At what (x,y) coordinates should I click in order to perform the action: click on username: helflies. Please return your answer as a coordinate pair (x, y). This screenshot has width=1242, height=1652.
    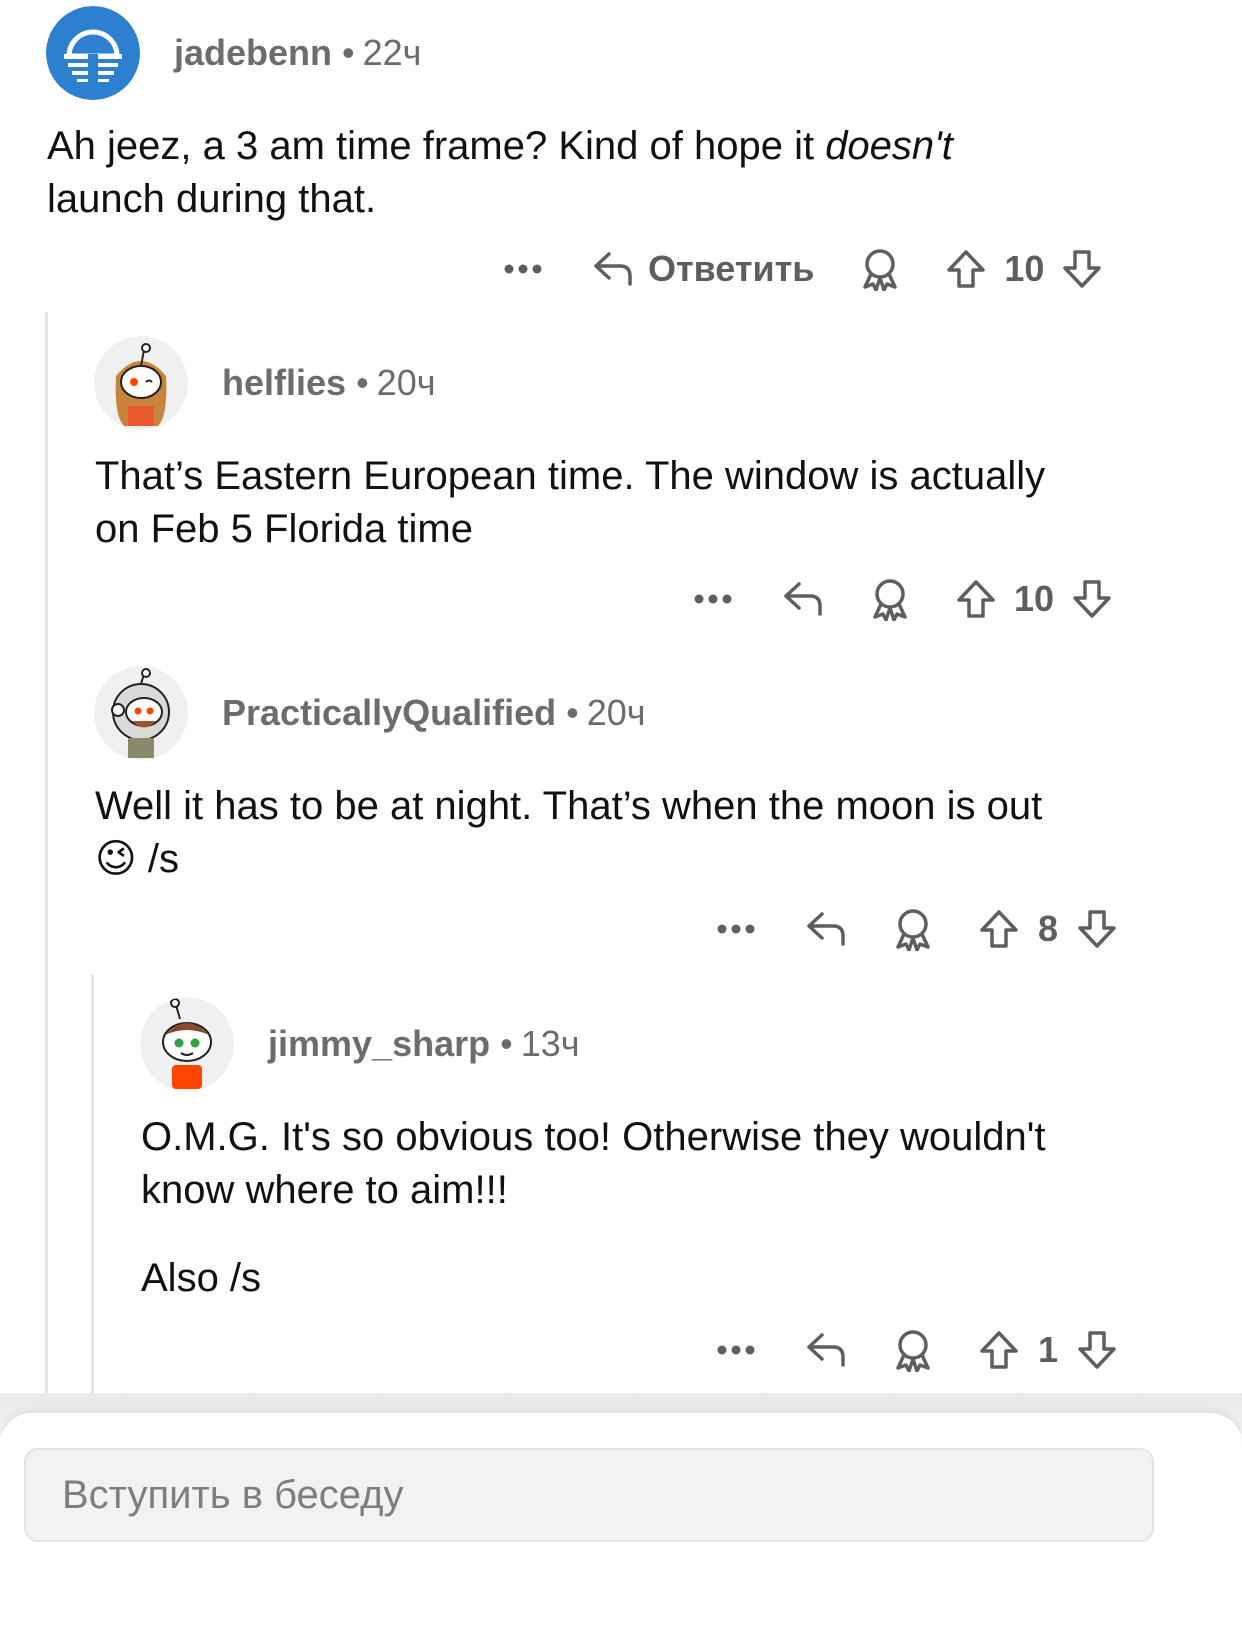
    Looking at the image, I should click on (284, 382).